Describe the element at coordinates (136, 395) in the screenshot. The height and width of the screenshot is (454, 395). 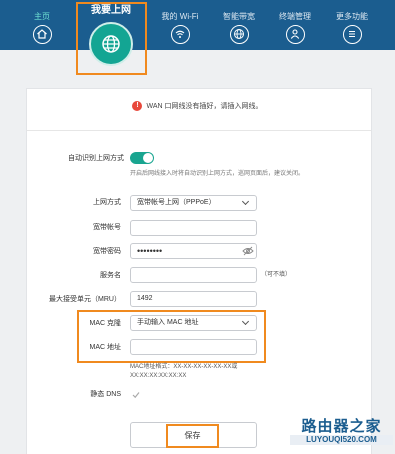
I see `static-dns-checkbox` at that location.